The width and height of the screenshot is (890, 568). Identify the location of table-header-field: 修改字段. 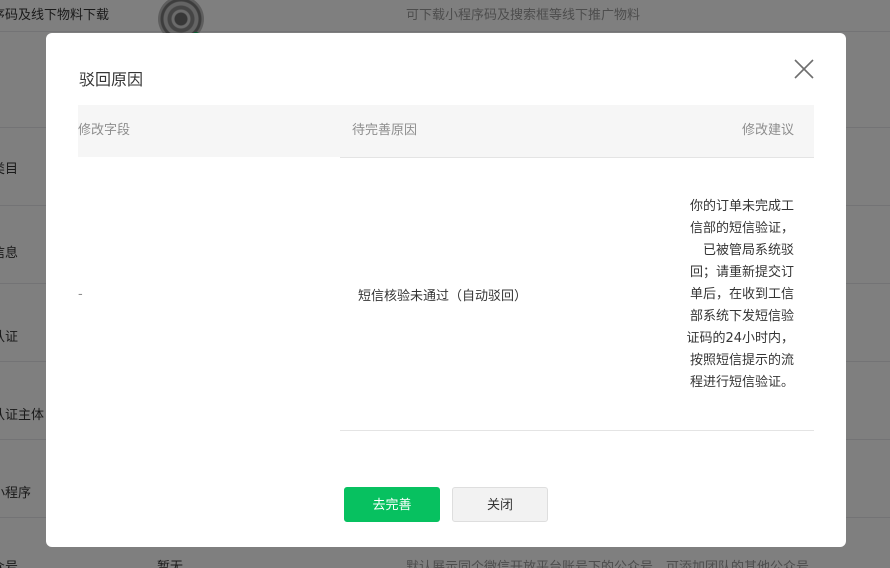
(209, 131).